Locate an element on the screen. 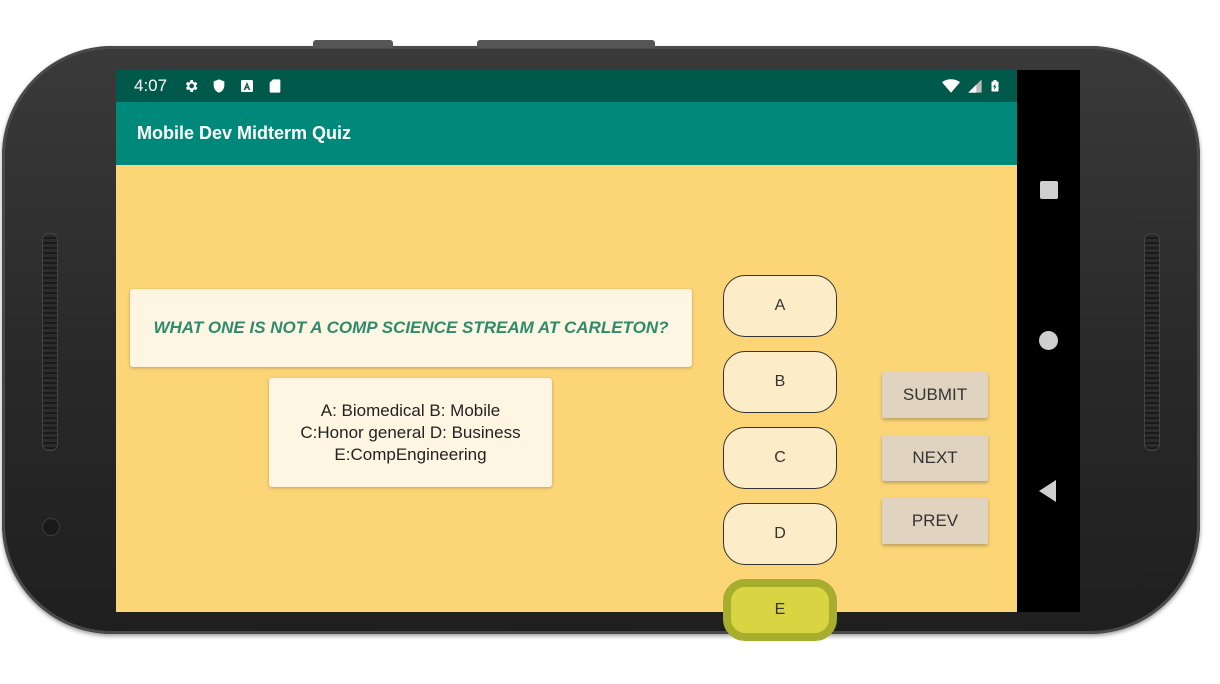 Image resolution: width=1220 pixels, height=684 pixels. options-line: C:Honor general D: Business is located at coordinates (410, 432).